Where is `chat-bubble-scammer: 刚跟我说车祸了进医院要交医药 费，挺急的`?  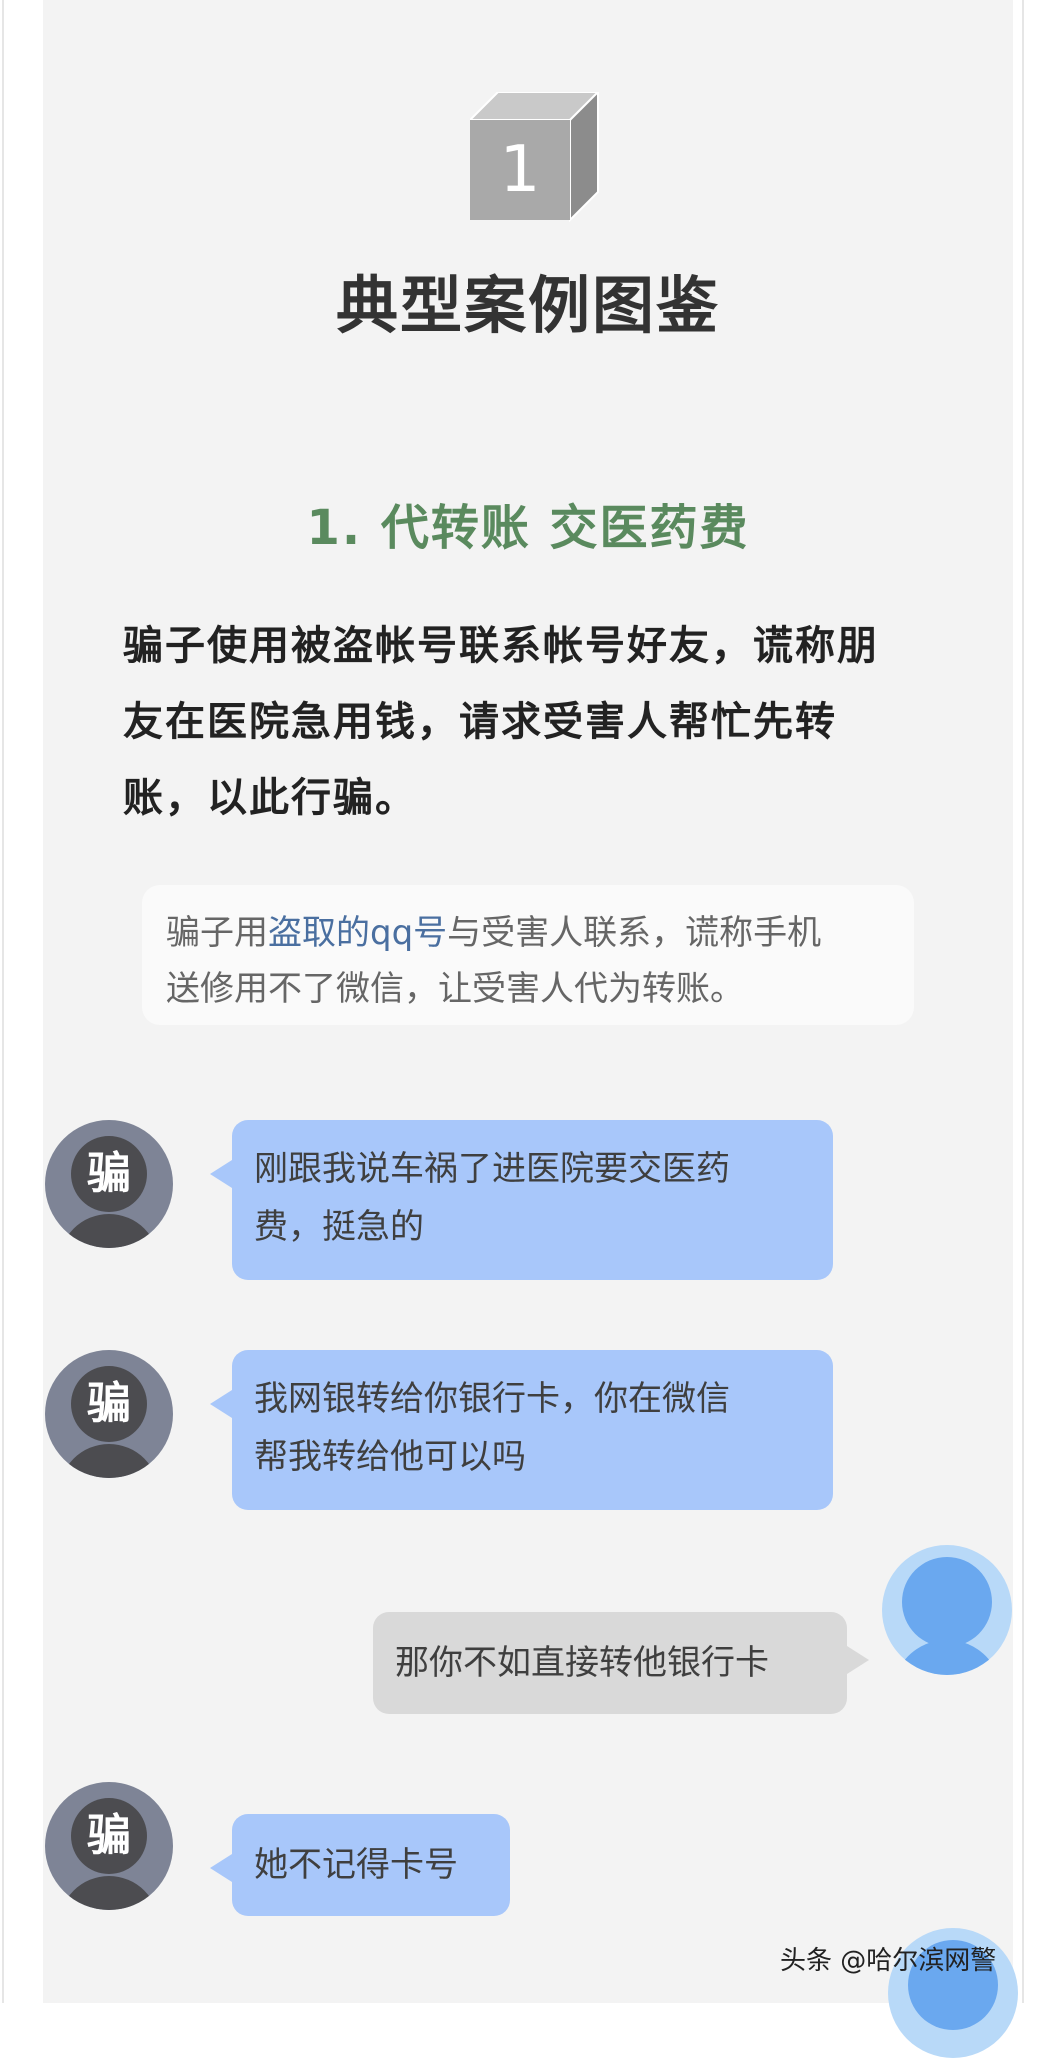 chat-bubble-scammer: 刚跟我说车祸了进医院要交医药 费，挺急的 is located at coordinates (521, 1200).